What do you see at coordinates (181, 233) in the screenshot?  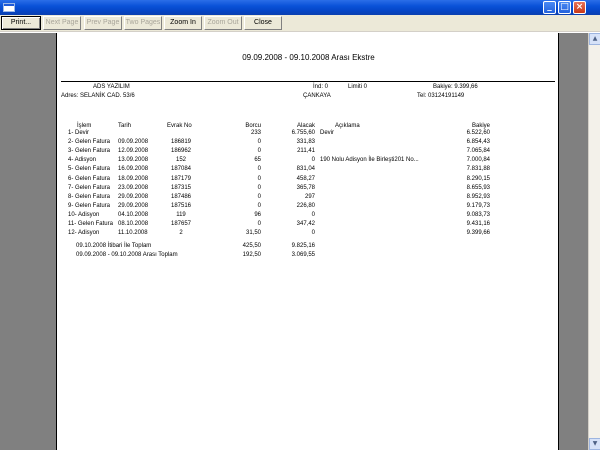 I see `cell-evrak: 2` at bounding box center [181, 233].